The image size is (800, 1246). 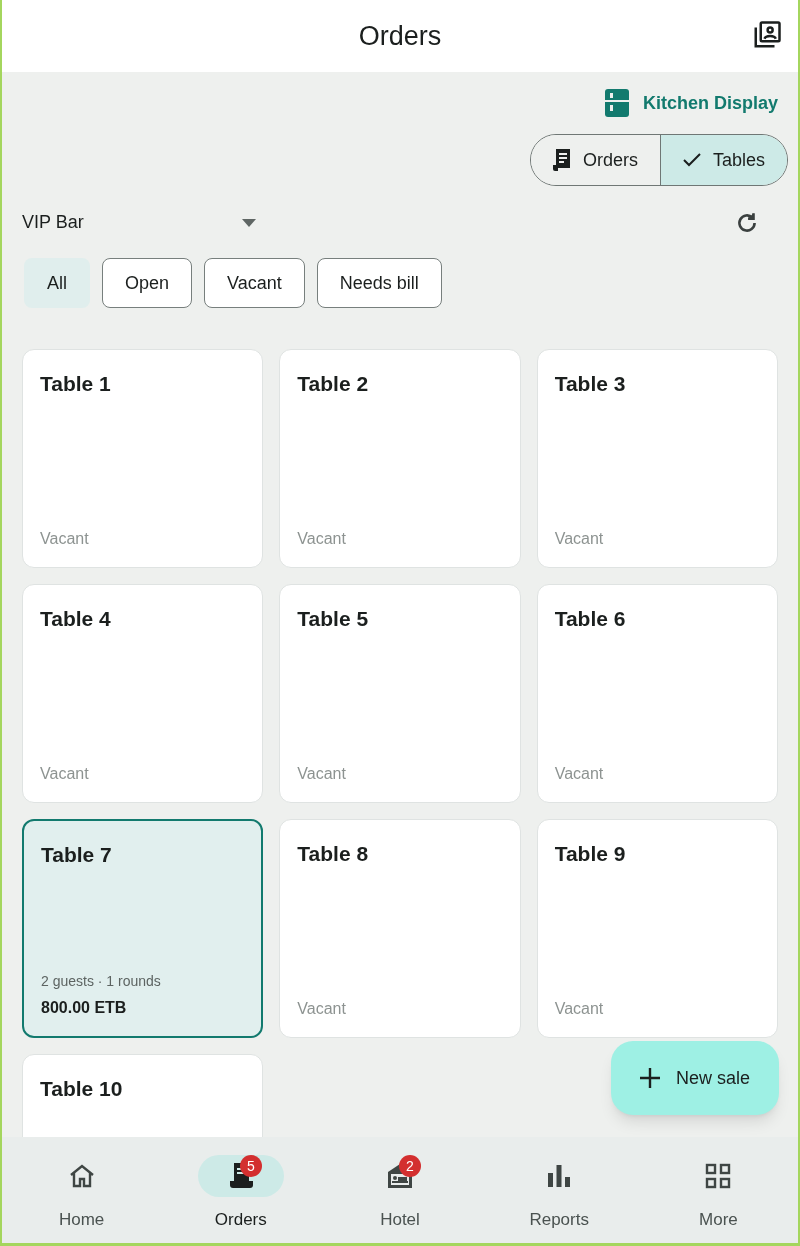 I want to click on table-card: Table 3 Vacant, so click(x=657, y=458).